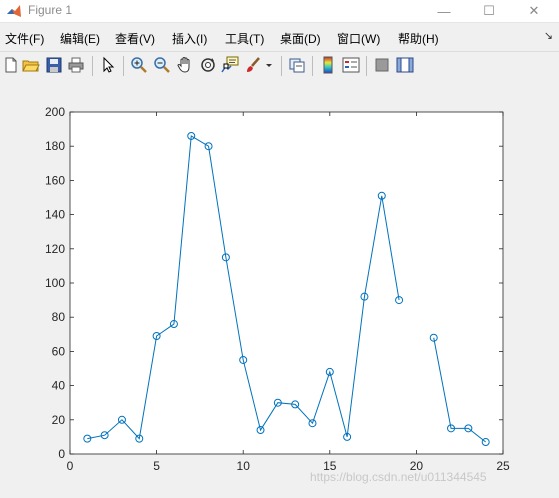 This screenshot has width=559, height=498. Describe the element at coordinates (59, 351) in the screenshot. I see `y-tick-label: 60` at that location.